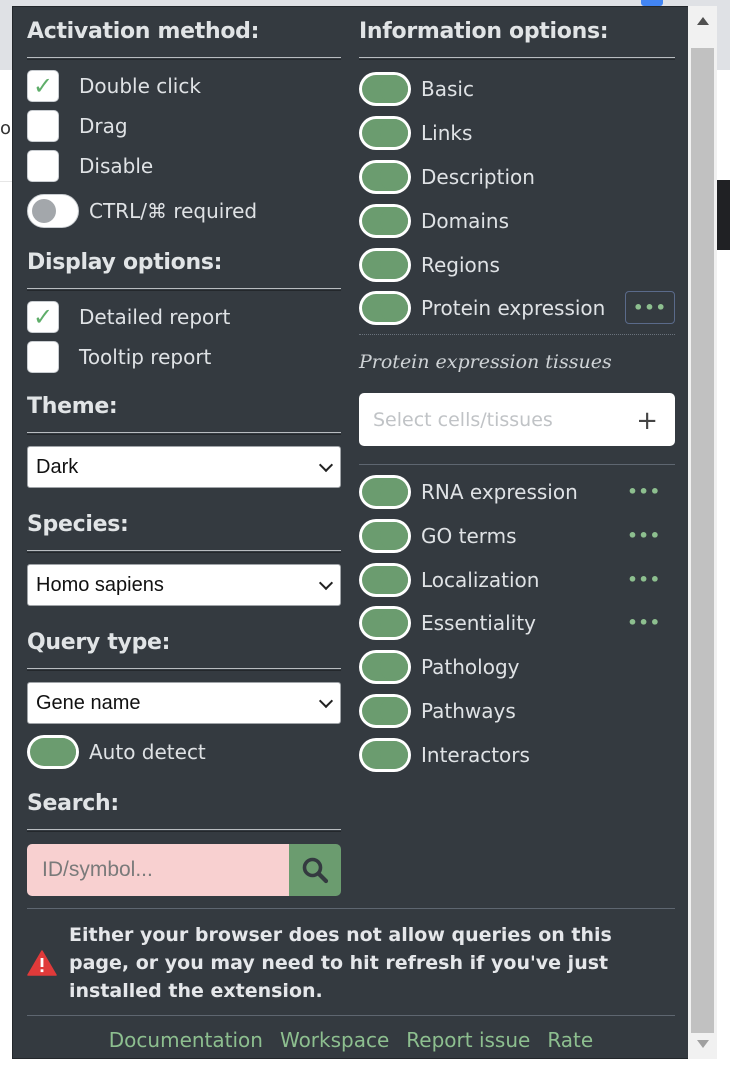  Describe the element at coordinates (517, 133) in the screenshot. I see `info-links-row: Links` at that location.